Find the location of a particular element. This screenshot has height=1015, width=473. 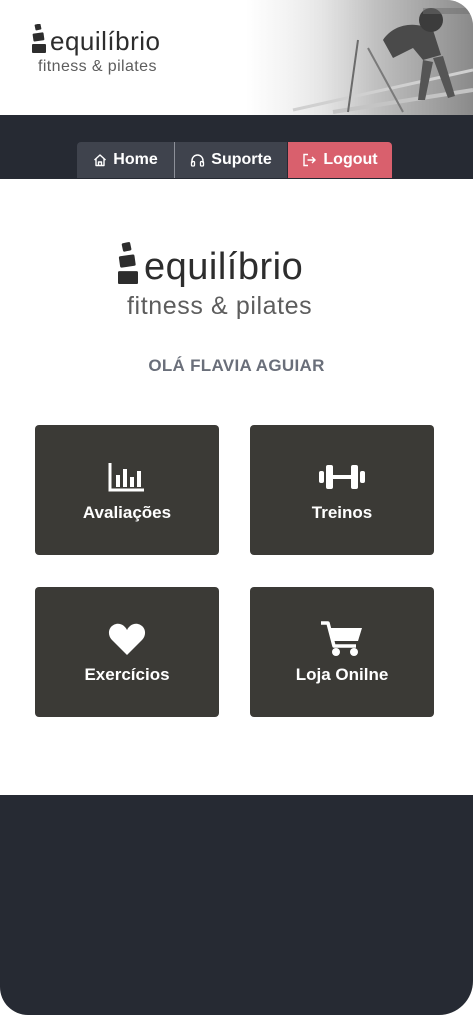

shopping-cart-icon is located at coordinates (342, 639).